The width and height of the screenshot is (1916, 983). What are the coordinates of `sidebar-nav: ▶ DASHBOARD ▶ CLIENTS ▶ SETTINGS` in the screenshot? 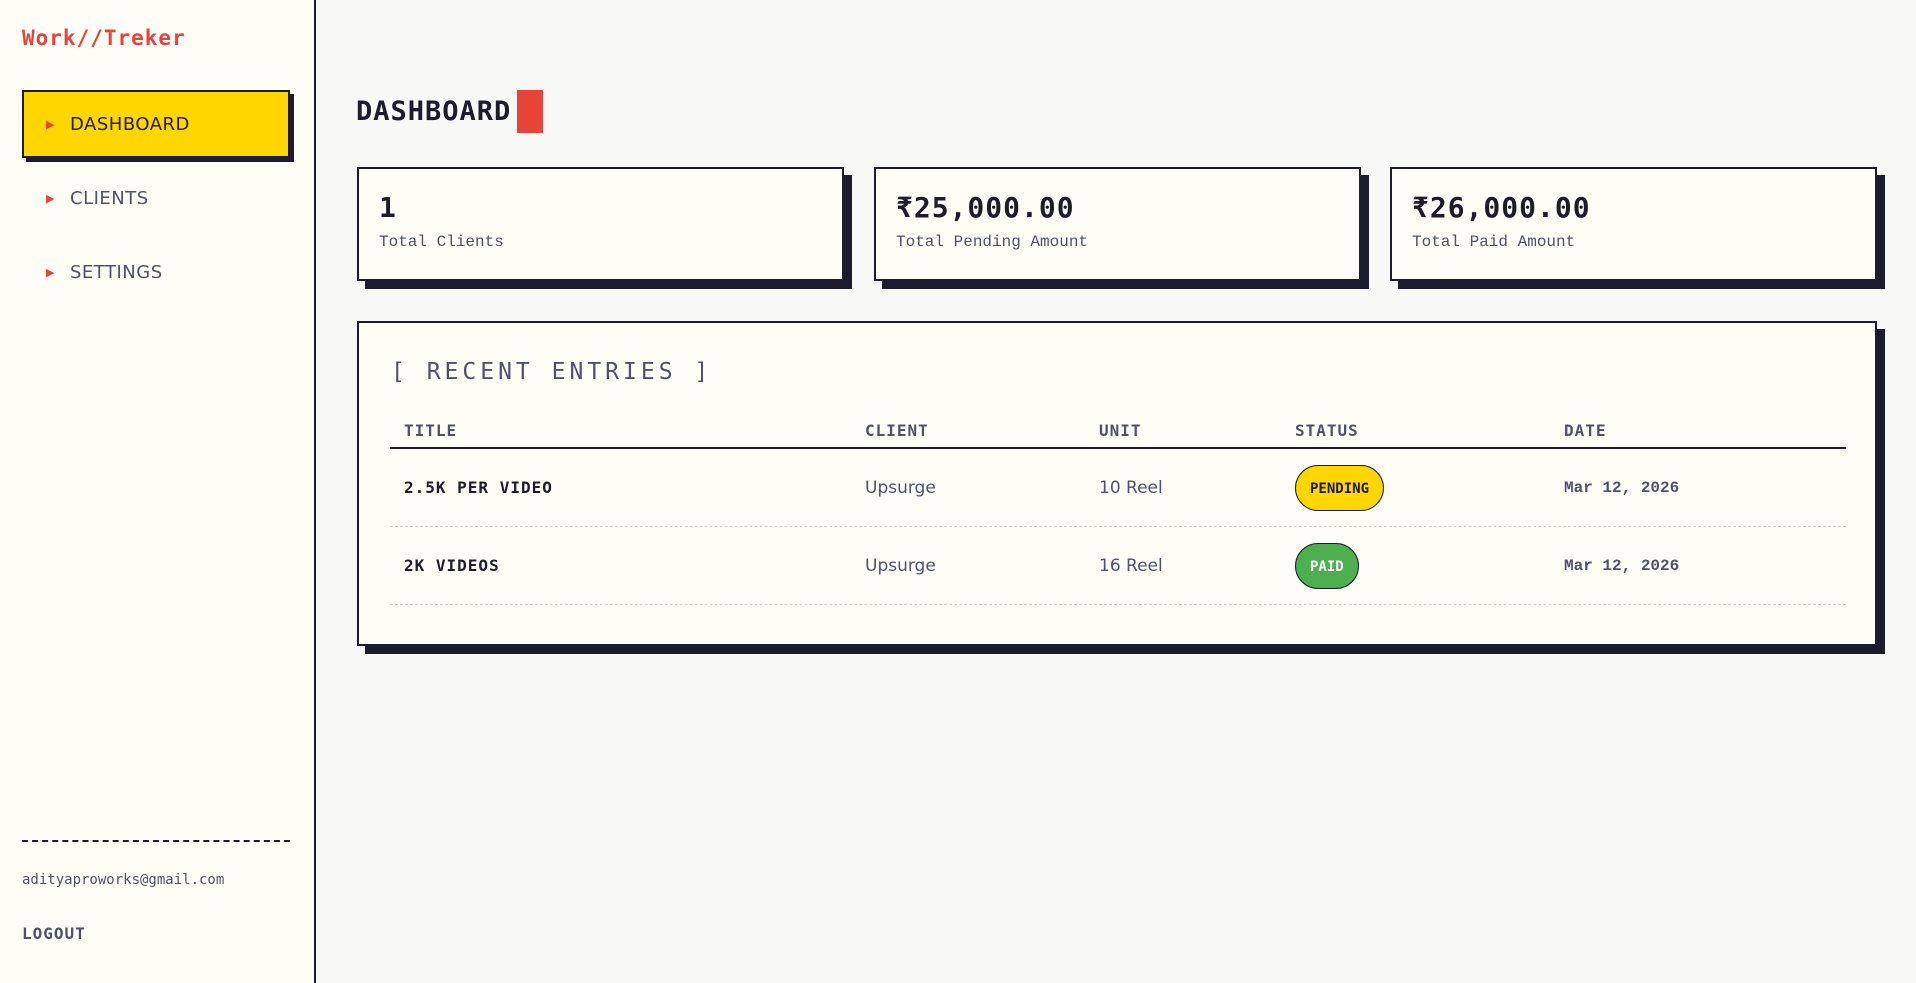 It's located at (156, 201).